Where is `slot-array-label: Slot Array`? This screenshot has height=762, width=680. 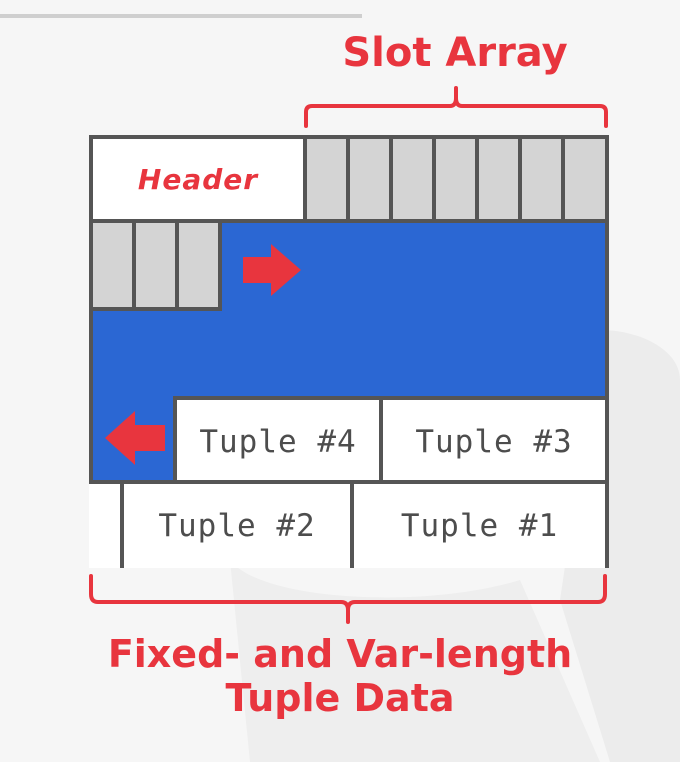 slot-array-label: Slot Array is located at coordinates (455, 53).